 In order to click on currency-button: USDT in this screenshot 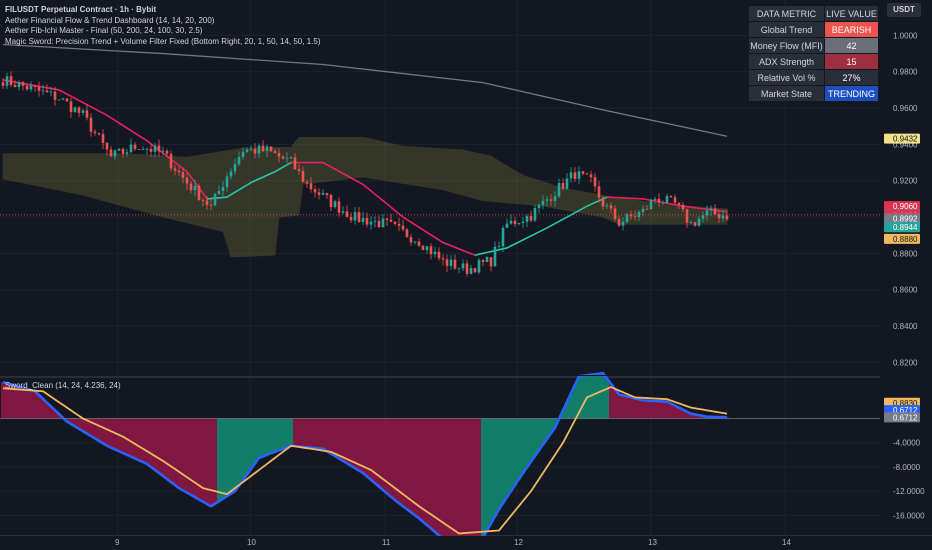, I will do `click(904, 10)`.